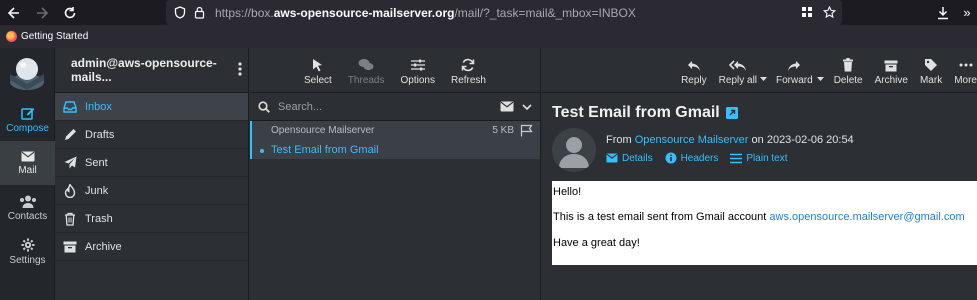 The height and width of the screenshot is (300, 977). I want to click on overflow-menu-button: », so click(967, 12).